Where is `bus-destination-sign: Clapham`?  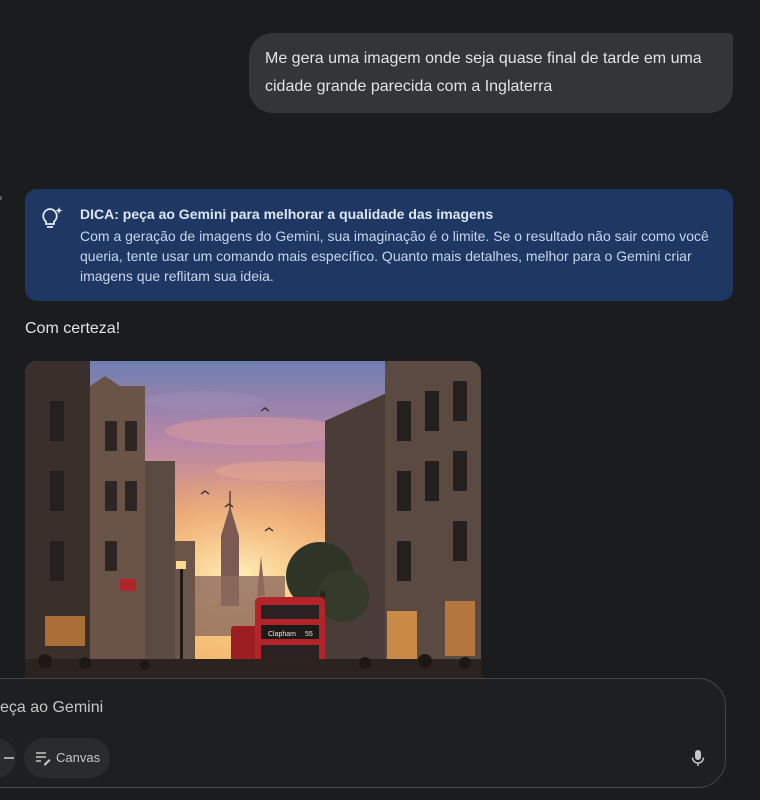 bus-destination-sign: Clapham is located at coordinates (282, 634).